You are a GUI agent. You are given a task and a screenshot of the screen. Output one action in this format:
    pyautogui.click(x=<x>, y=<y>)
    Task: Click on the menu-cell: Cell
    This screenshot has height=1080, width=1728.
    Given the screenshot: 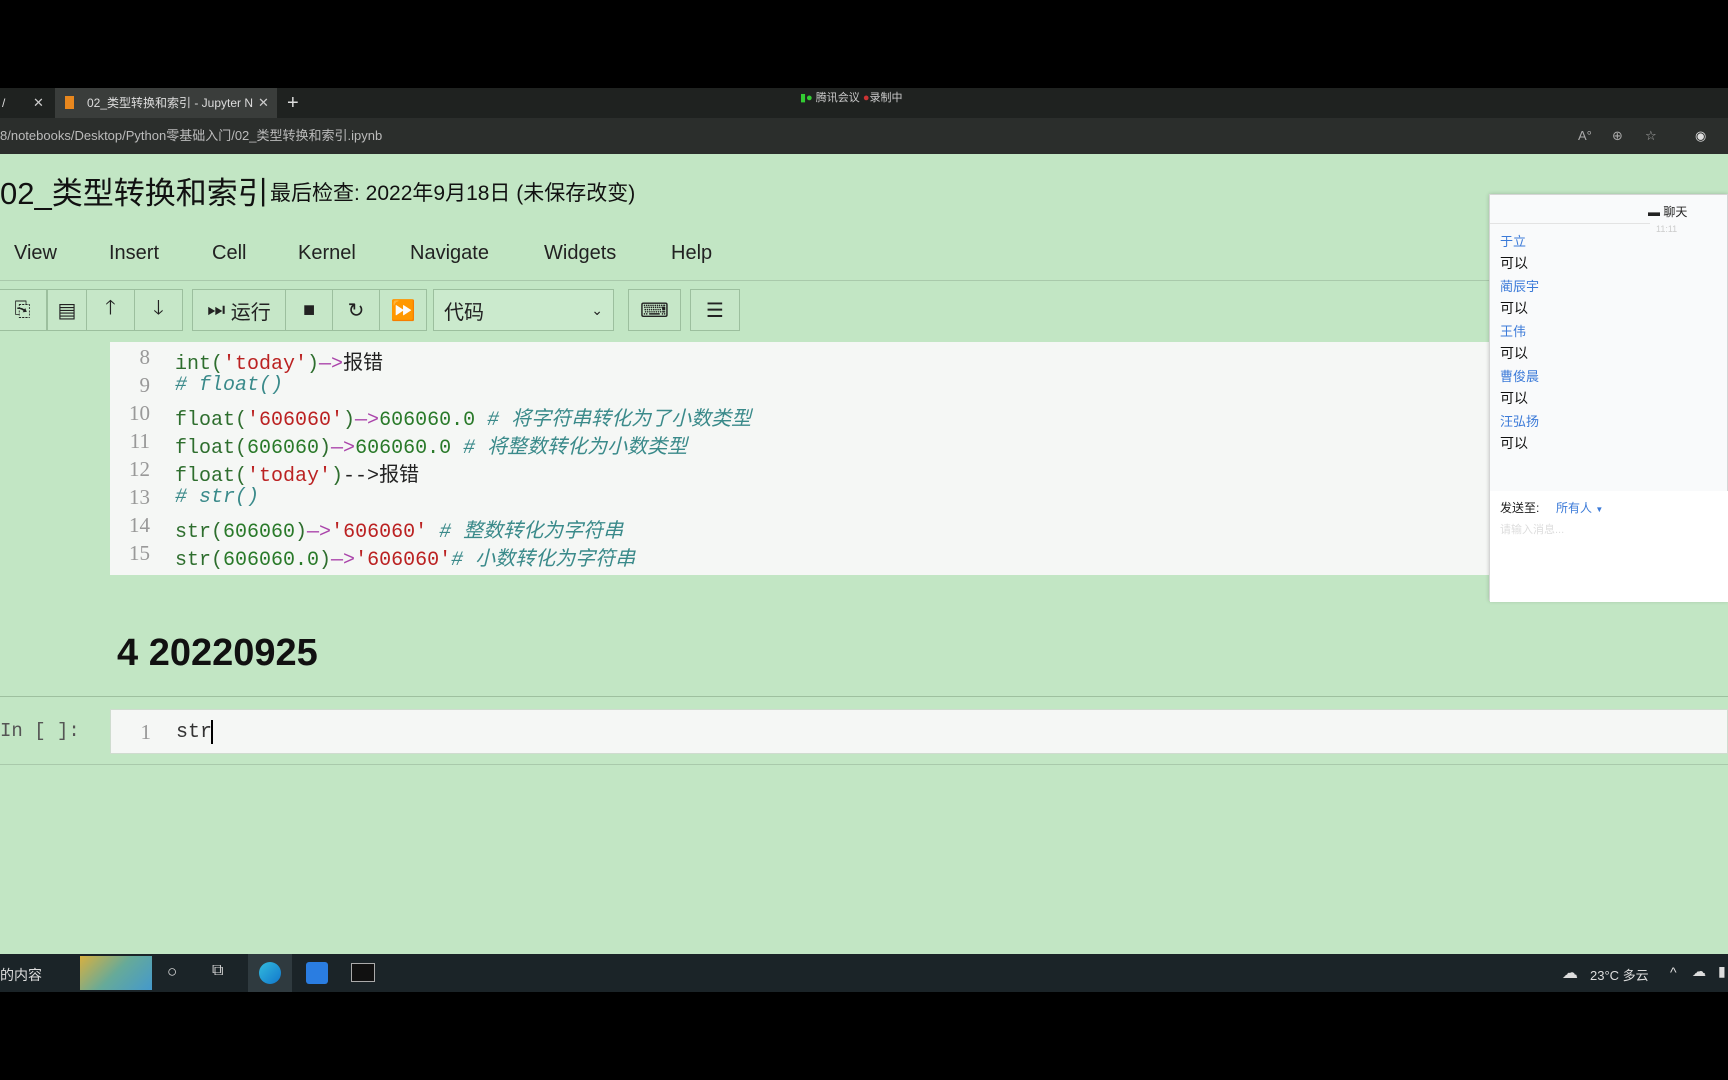 What is the action you would take?
    pyautogui.click(x=229, y=253)
    